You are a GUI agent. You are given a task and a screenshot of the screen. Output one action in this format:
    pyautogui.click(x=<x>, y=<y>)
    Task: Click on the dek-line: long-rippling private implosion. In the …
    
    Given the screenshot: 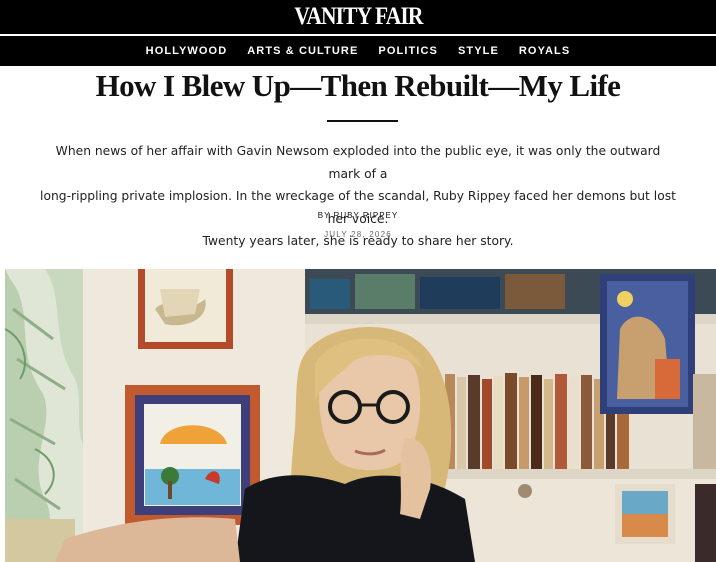 What is the action you would take?
    pyautogui.click(x=358, y=207)
    